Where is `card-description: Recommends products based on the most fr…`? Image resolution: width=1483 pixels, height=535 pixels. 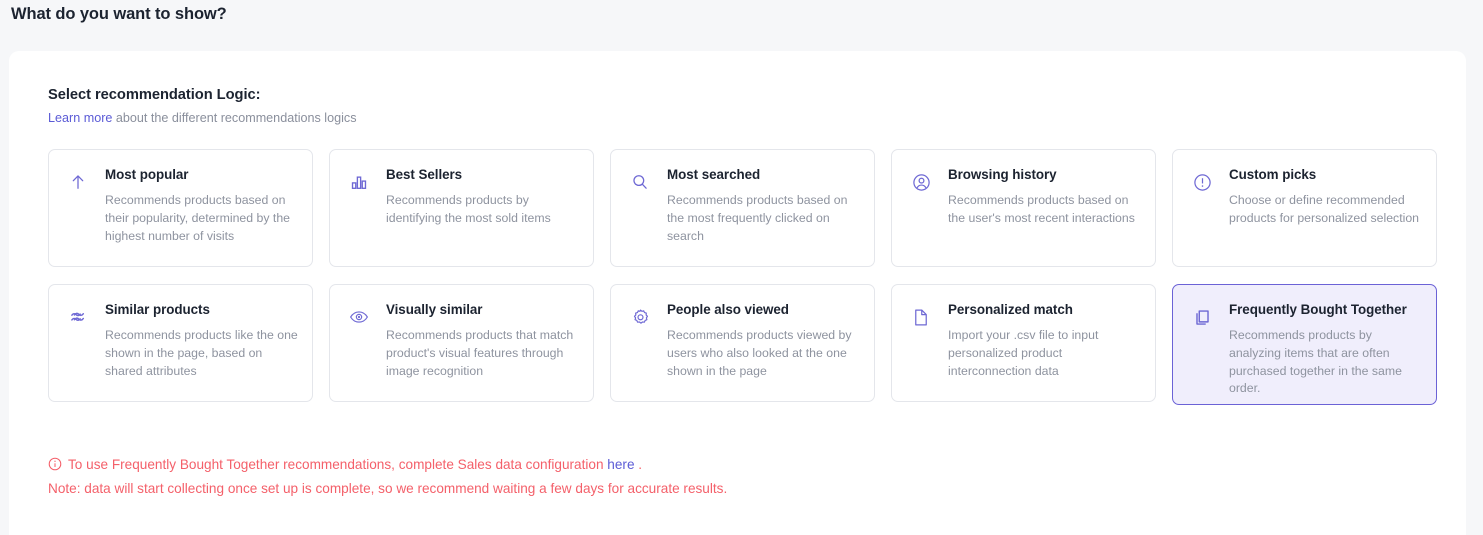
card-description: Recommends products based on the most fr… is located at coordinates (757, 217).